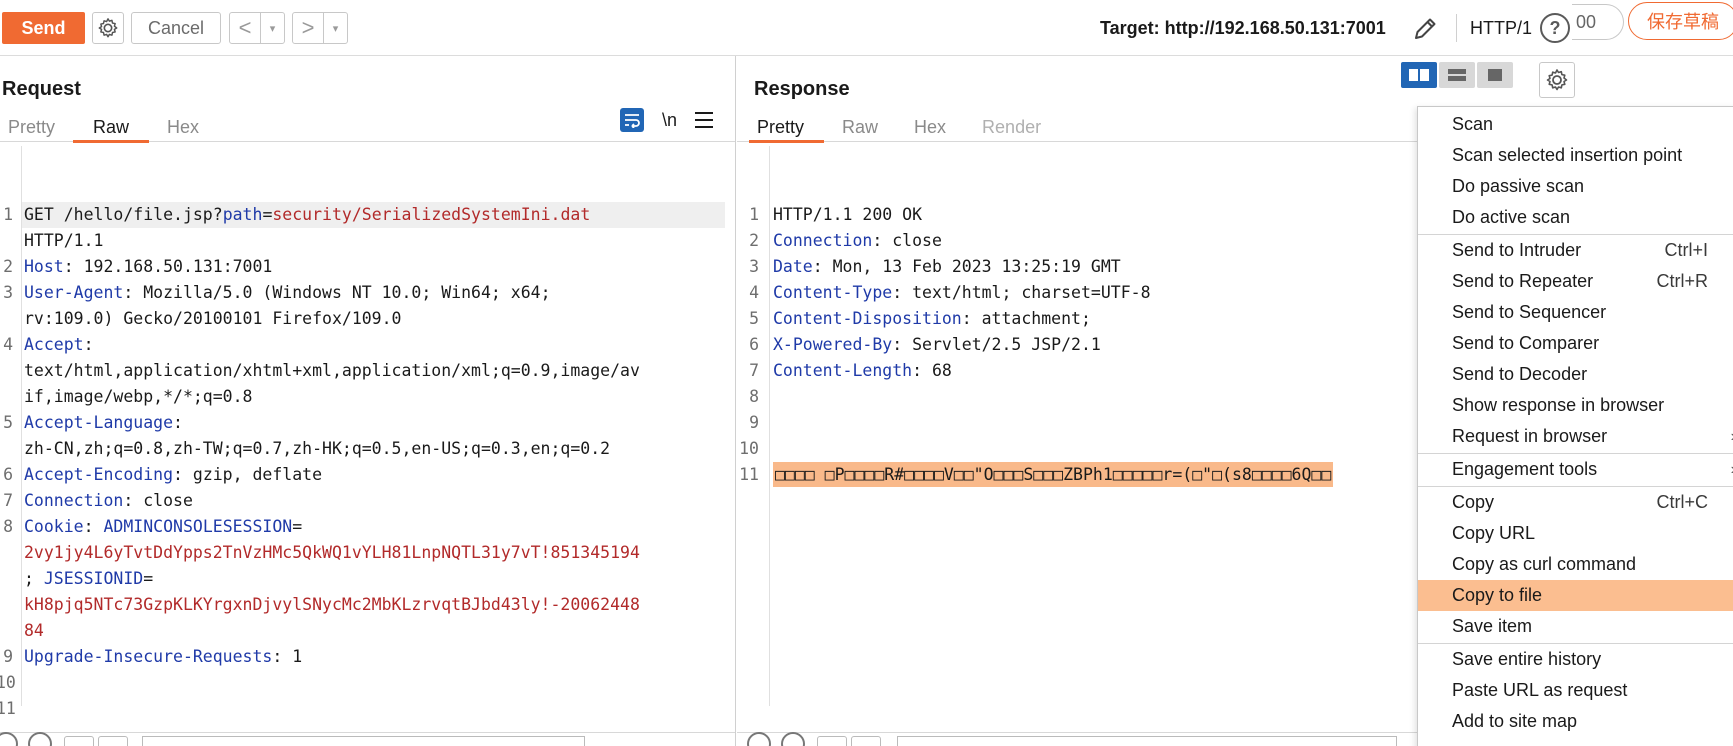 This screenshot has height=746, width=1733. Describe the element at coordinates (847, 215) in the screenshot. I see `code-line: HTTP/1.1 200 OK` at that location.